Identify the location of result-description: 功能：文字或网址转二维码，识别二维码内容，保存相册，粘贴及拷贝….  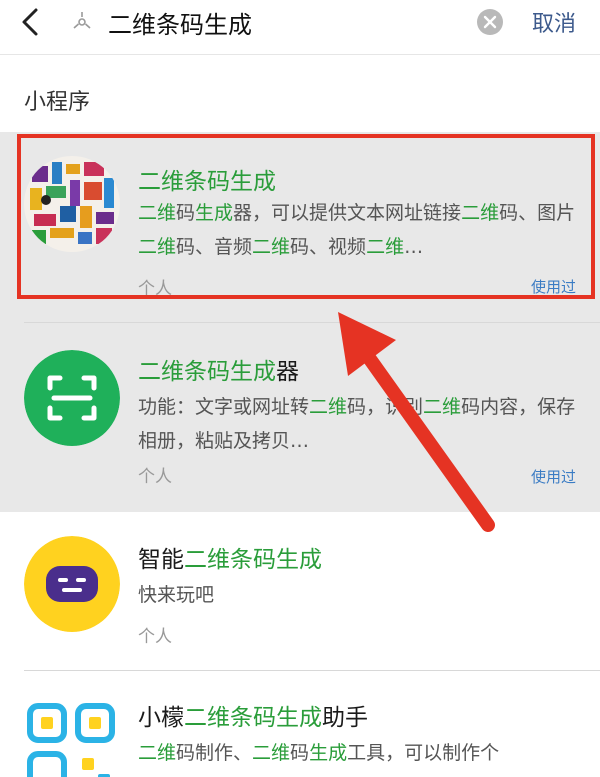
(358, 424).